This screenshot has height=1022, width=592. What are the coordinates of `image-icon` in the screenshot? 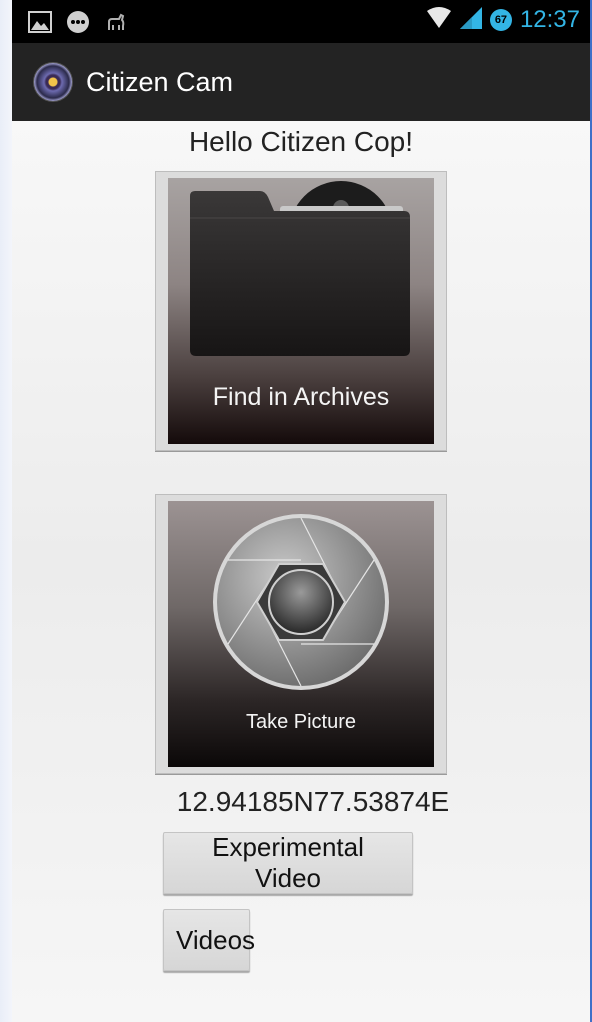 It's located at (40, 24).